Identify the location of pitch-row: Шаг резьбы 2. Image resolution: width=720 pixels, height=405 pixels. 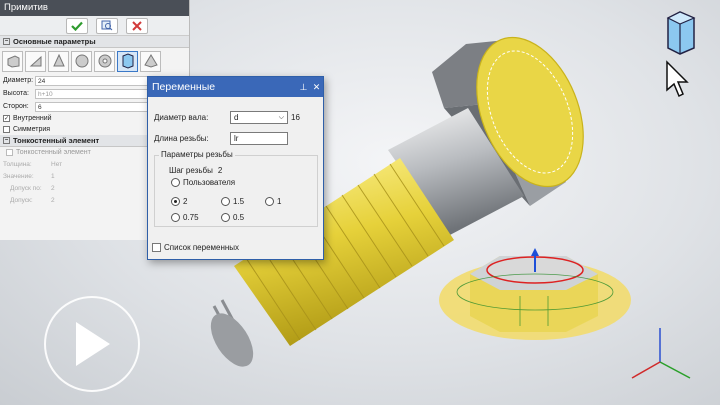
(195, 170).